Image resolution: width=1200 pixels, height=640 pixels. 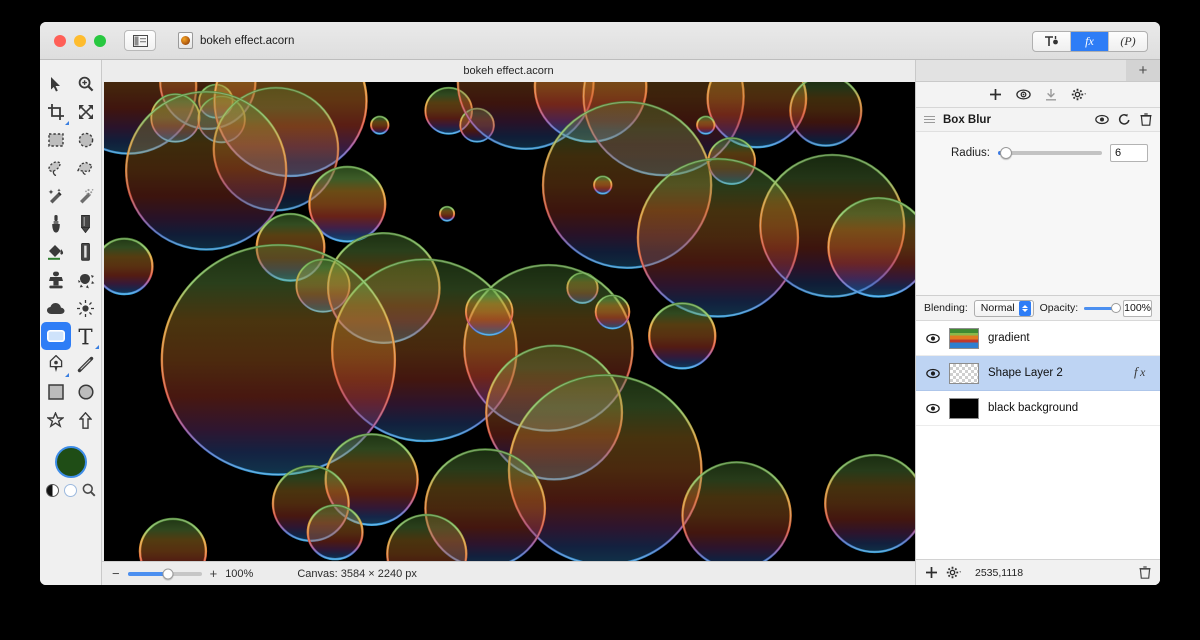 I want to click on transform-tool, so click(x=86, y=112).